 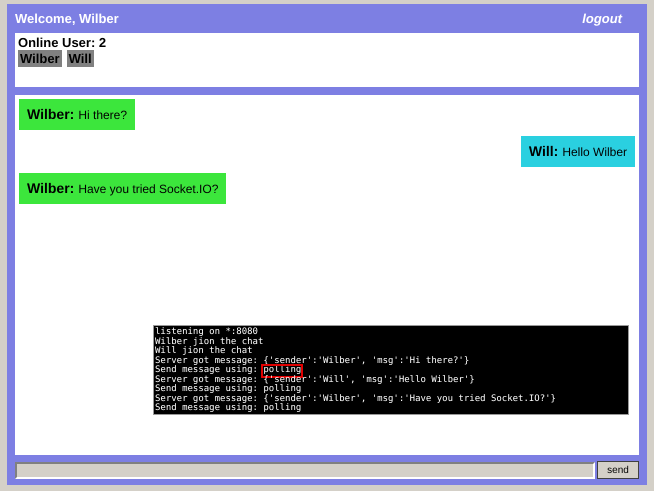 I want to click on message-text: Hello Wilber, so click(x=594, y=152).